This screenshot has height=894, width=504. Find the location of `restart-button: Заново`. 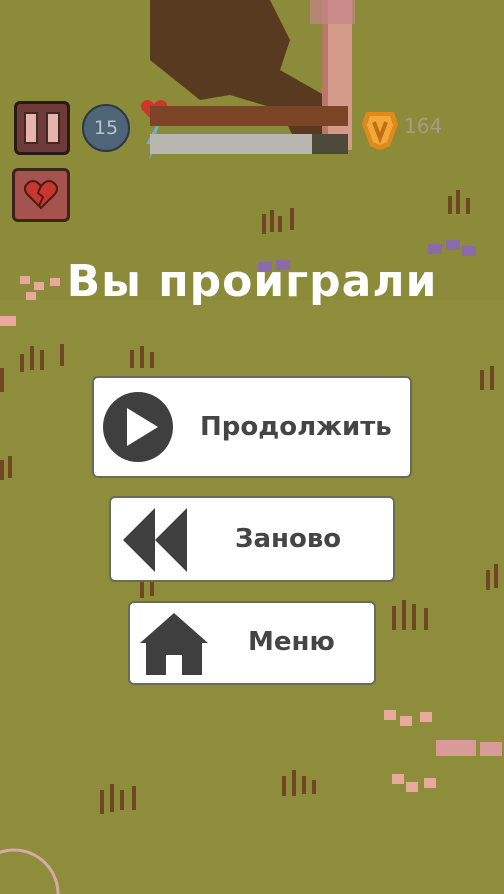

restart-button: Заново is located at coordinates (252, 539).